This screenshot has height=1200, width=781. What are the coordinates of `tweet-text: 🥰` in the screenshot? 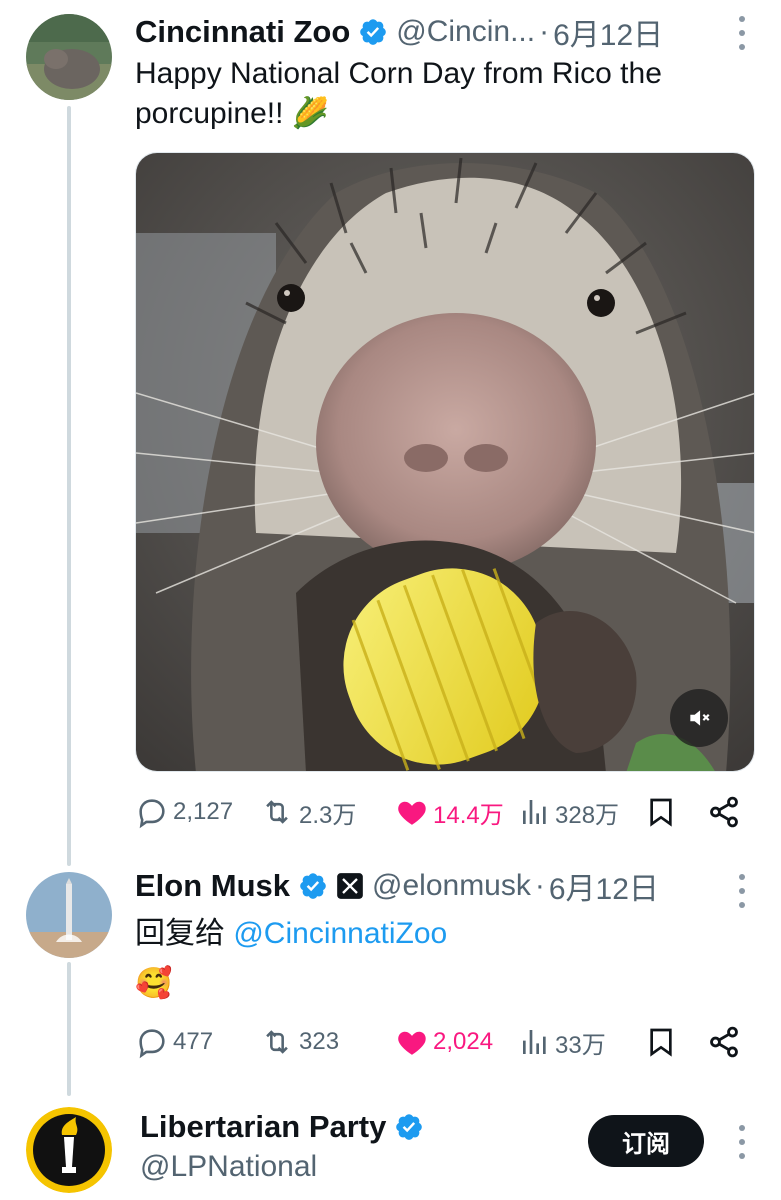 It's located at (154, 983).